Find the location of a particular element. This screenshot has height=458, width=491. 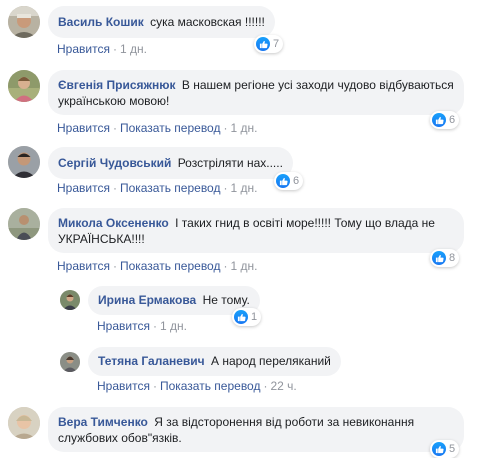

reaction-count: 1 is located at coordinates (247, 317).